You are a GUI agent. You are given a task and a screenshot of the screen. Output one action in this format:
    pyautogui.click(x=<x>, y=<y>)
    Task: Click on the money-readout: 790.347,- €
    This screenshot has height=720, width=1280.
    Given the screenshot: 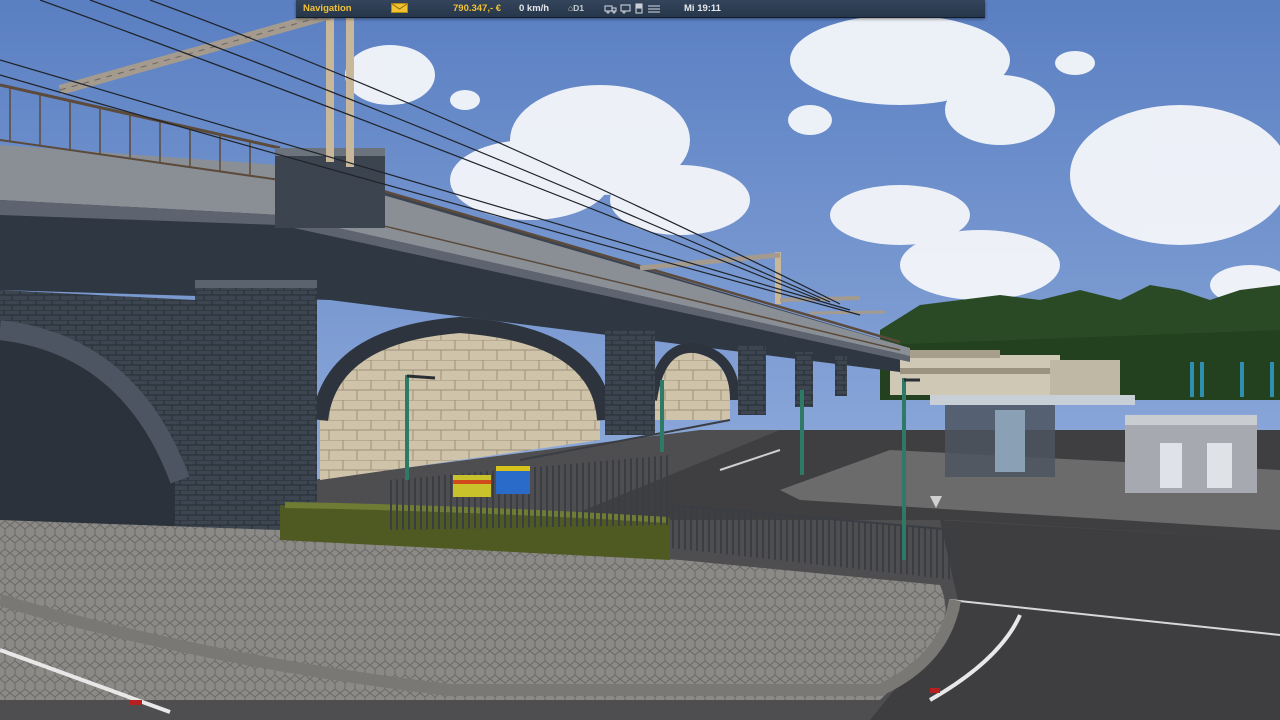 What is the action you would take?
    pyautogui.click(x=477, y=8)
    